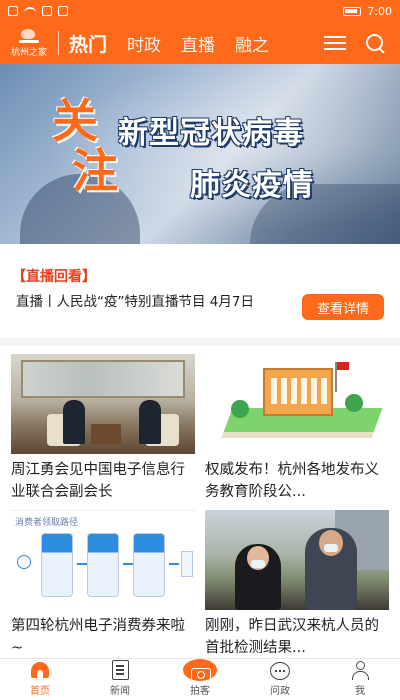 Image resolution: width=400 pixels, height=700 pixels. I want to click on bottom-nav-label: 拍客, so click(200, 691).